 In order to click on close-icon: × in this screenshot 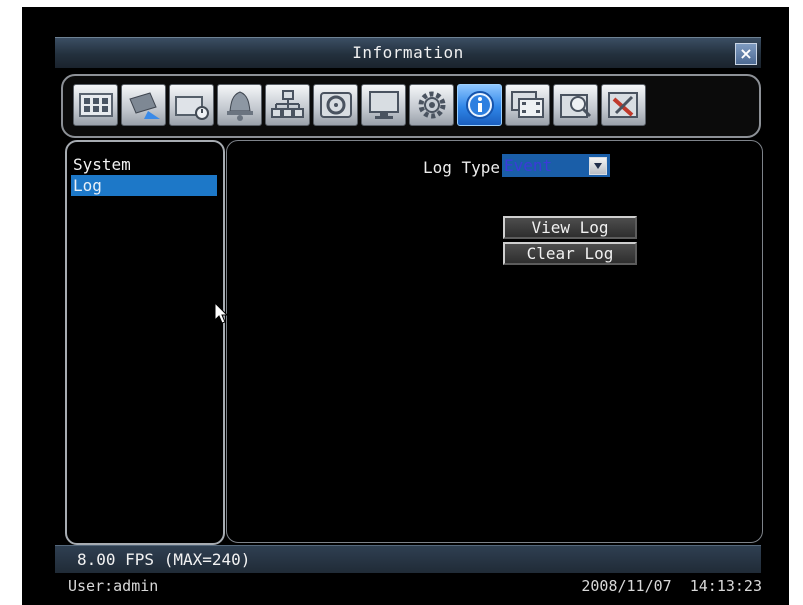, I will do `click(746, 54)`.